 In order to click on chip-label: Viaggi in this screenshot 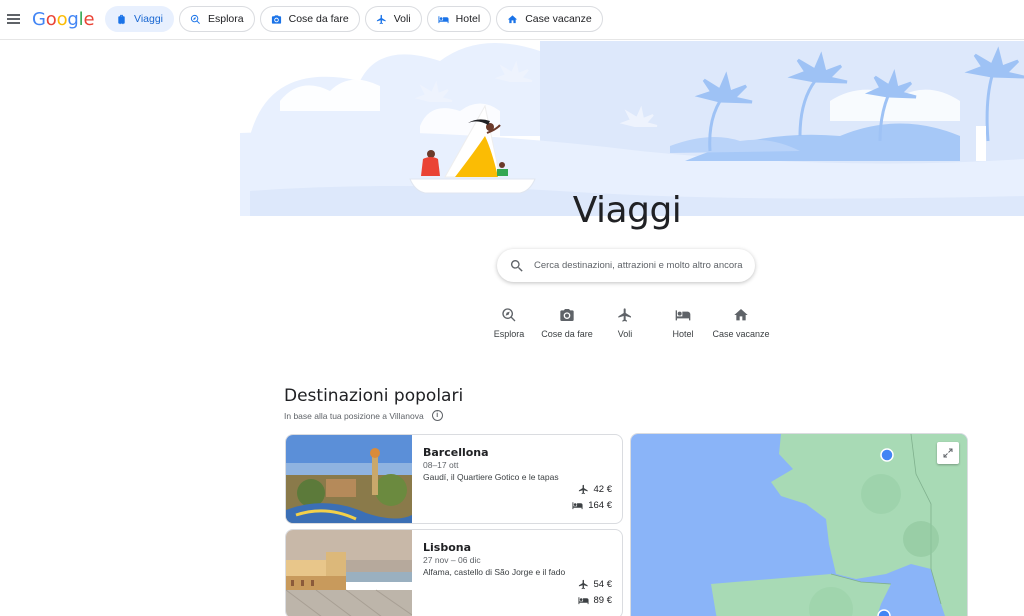, I will do `click(148, 19)`.